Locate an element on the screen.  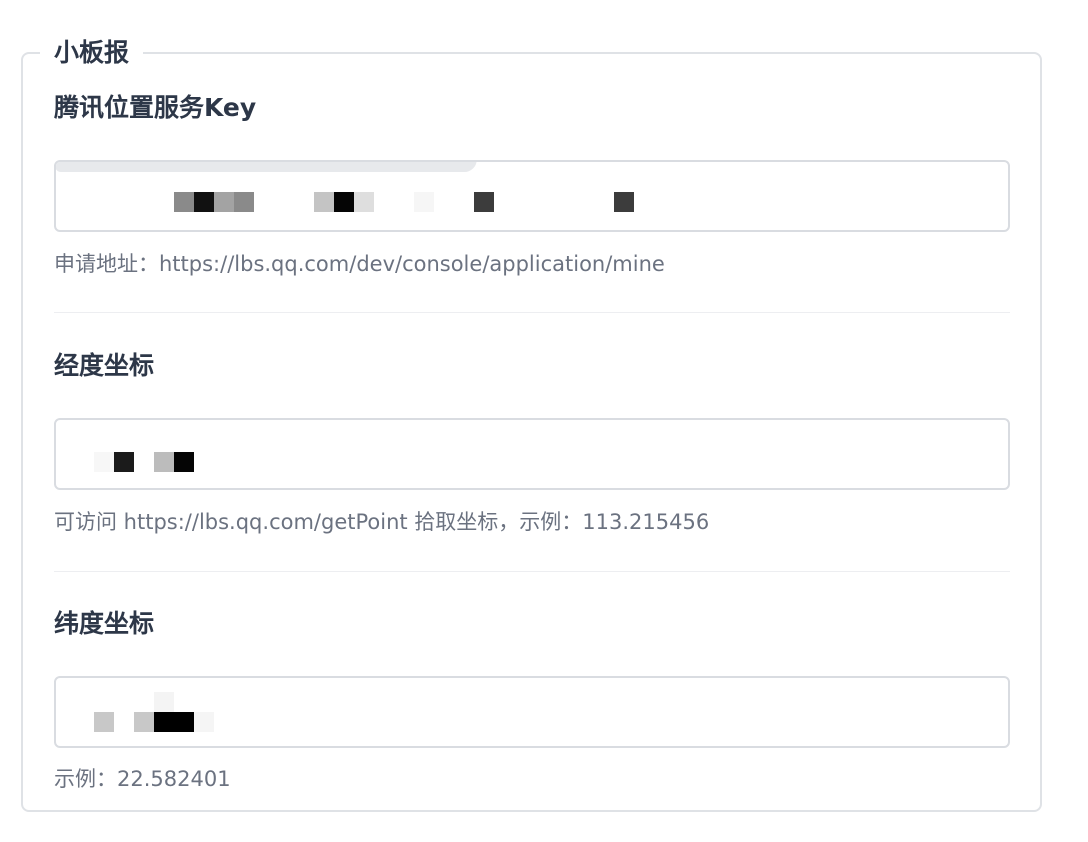
longitude-label: 经度坐标 is located at coordinates (104, 365).